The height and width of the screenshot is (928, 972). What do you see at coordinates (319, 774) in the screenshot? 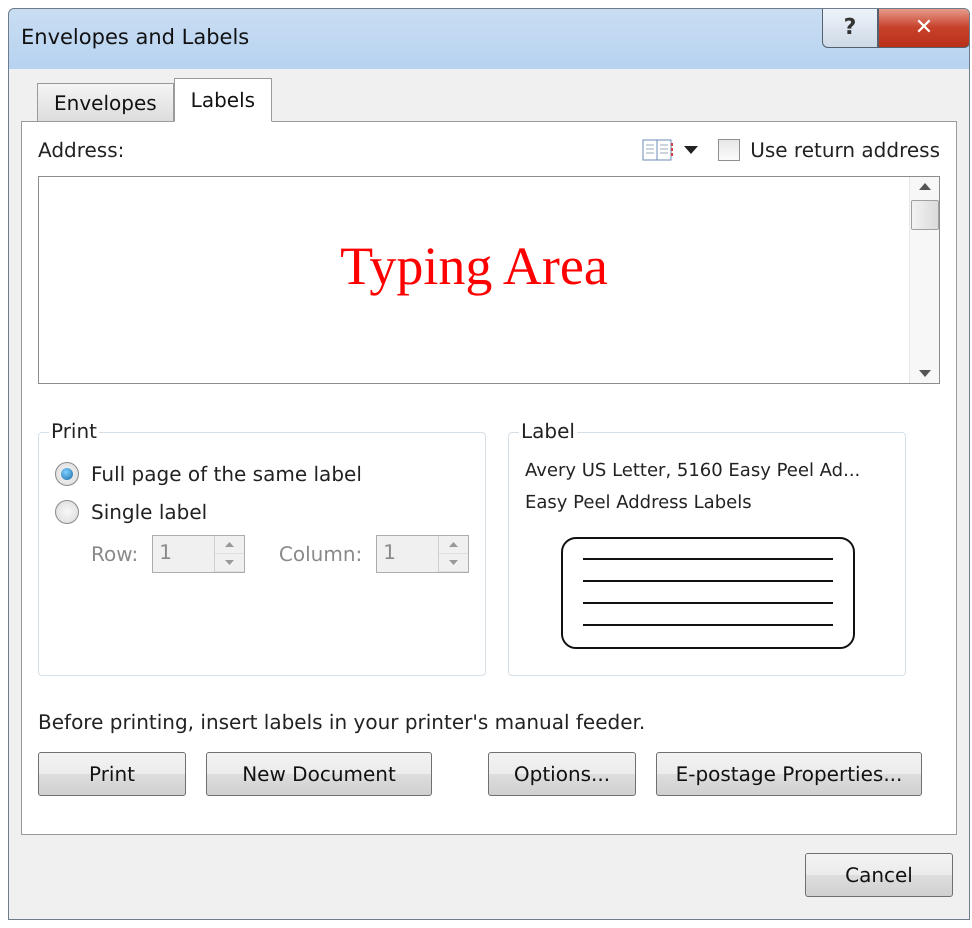
I see `dialog-button: New Document` at bounding box center [319, 774].